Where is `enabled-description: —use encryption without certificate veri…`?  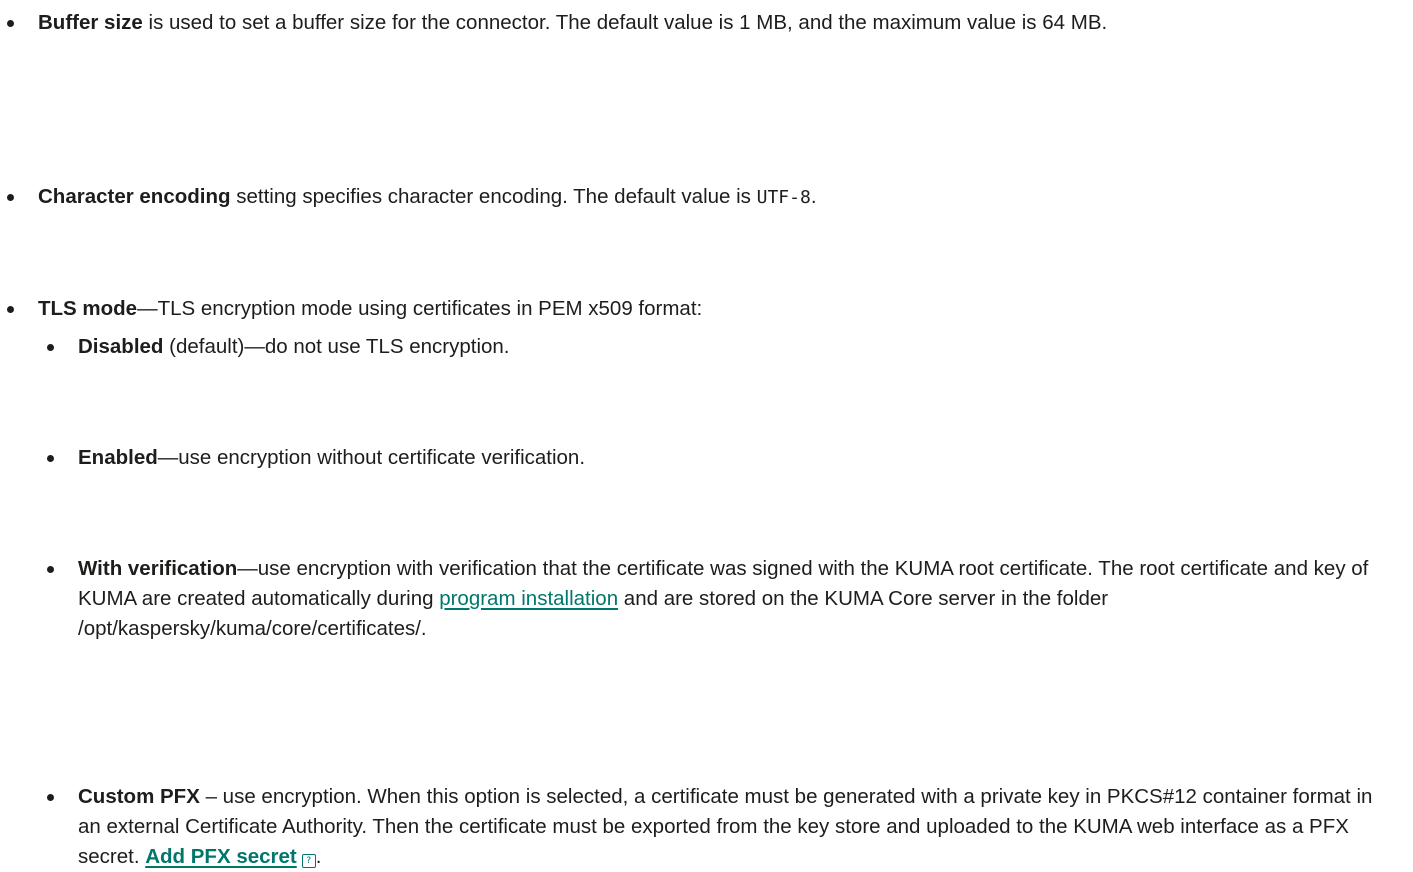
enabled-description: —use encryption without certificate veri… is located at coordinates (371, 457).